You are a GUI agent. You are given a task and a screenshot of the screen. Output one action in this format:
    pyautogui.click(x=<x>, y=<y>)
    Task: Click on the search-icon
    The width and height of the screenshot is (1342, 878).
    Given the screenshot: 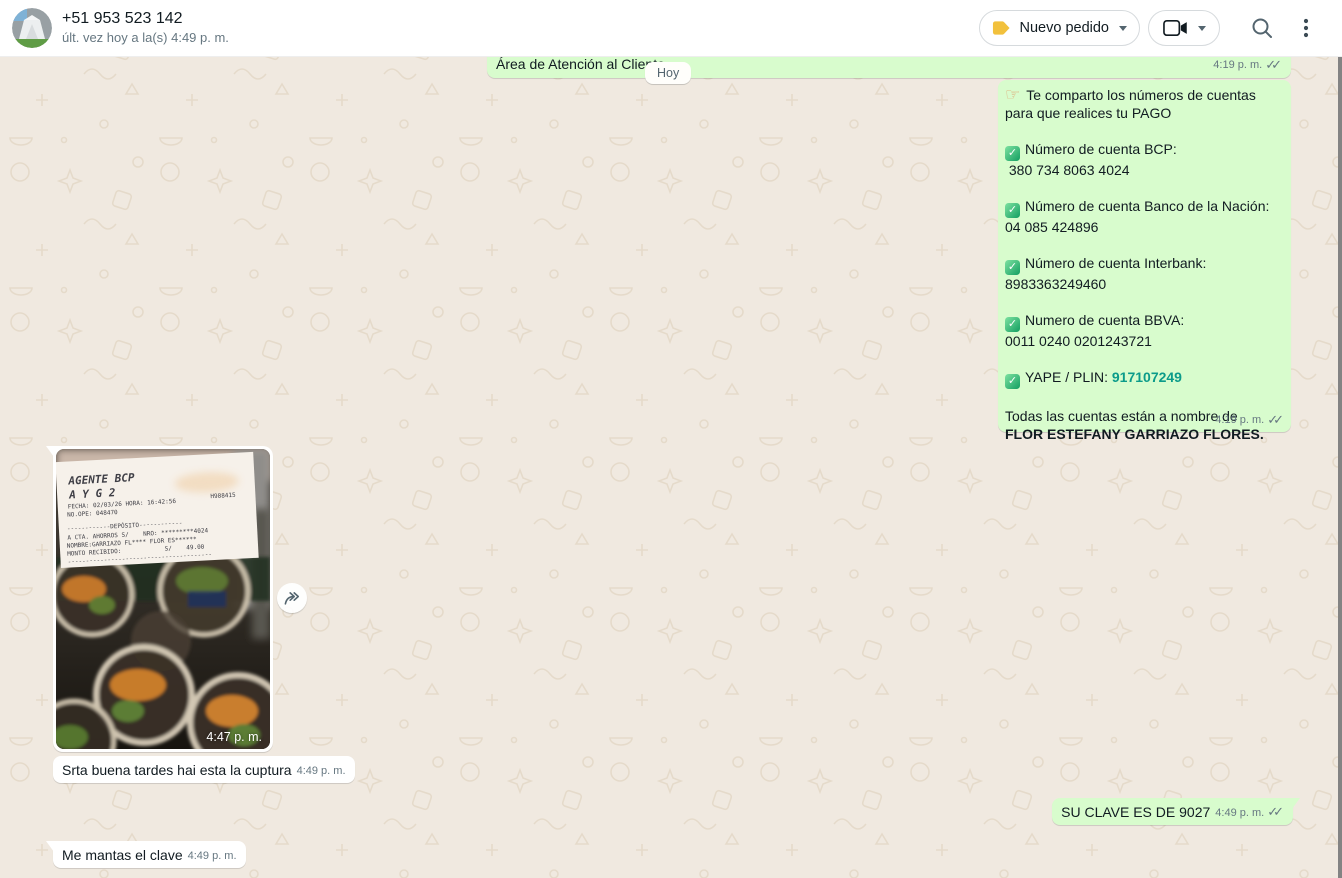 What is the action you would take?
    pyautogui.click(x=1262, y=28)
    